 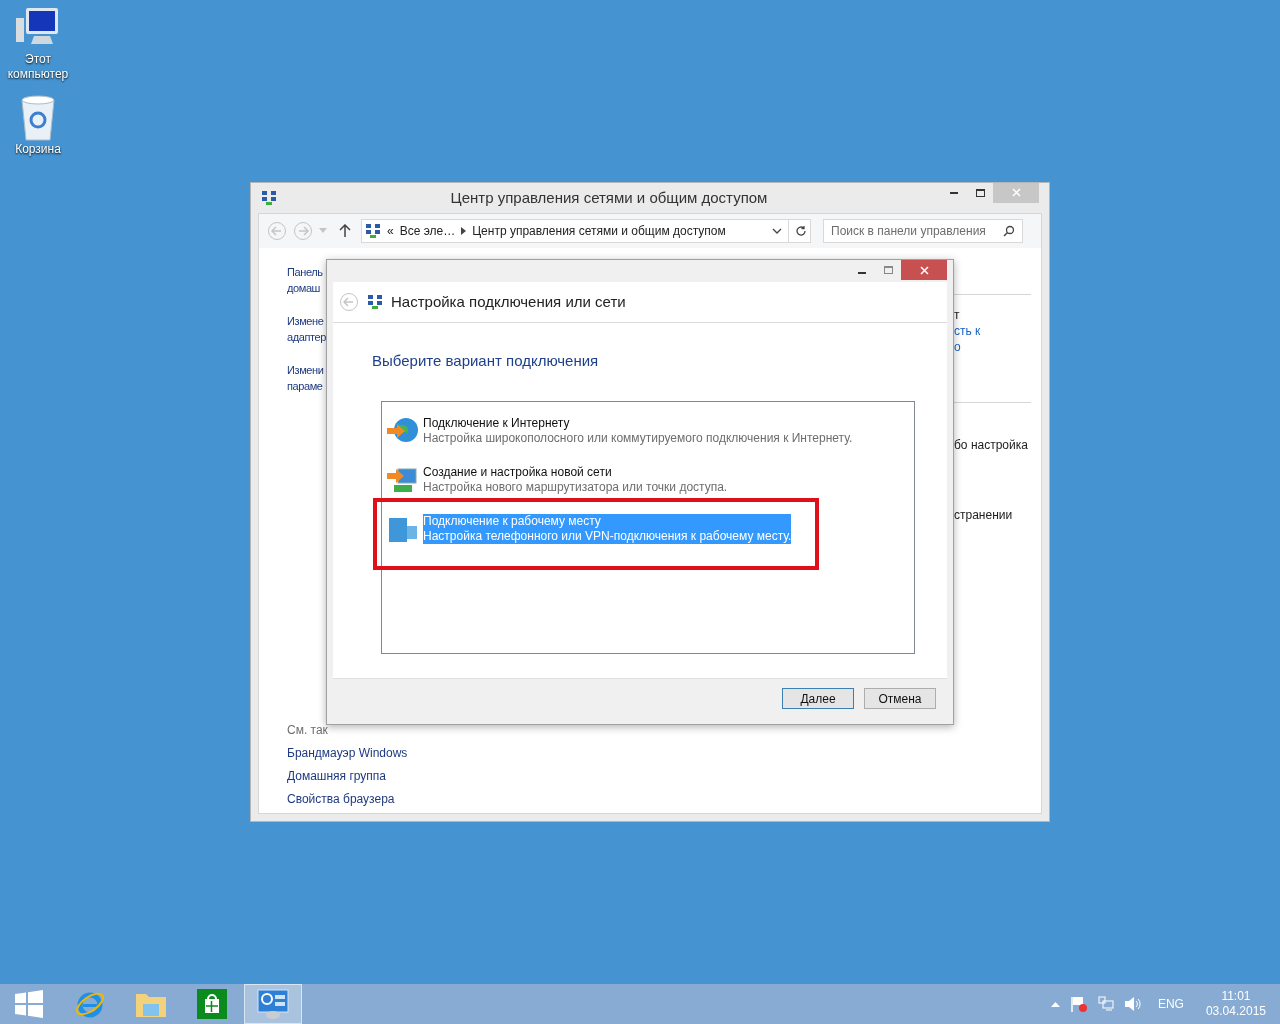 I want to click on option-title: Создание и настройка новой сети, so click(x=518, y=472).